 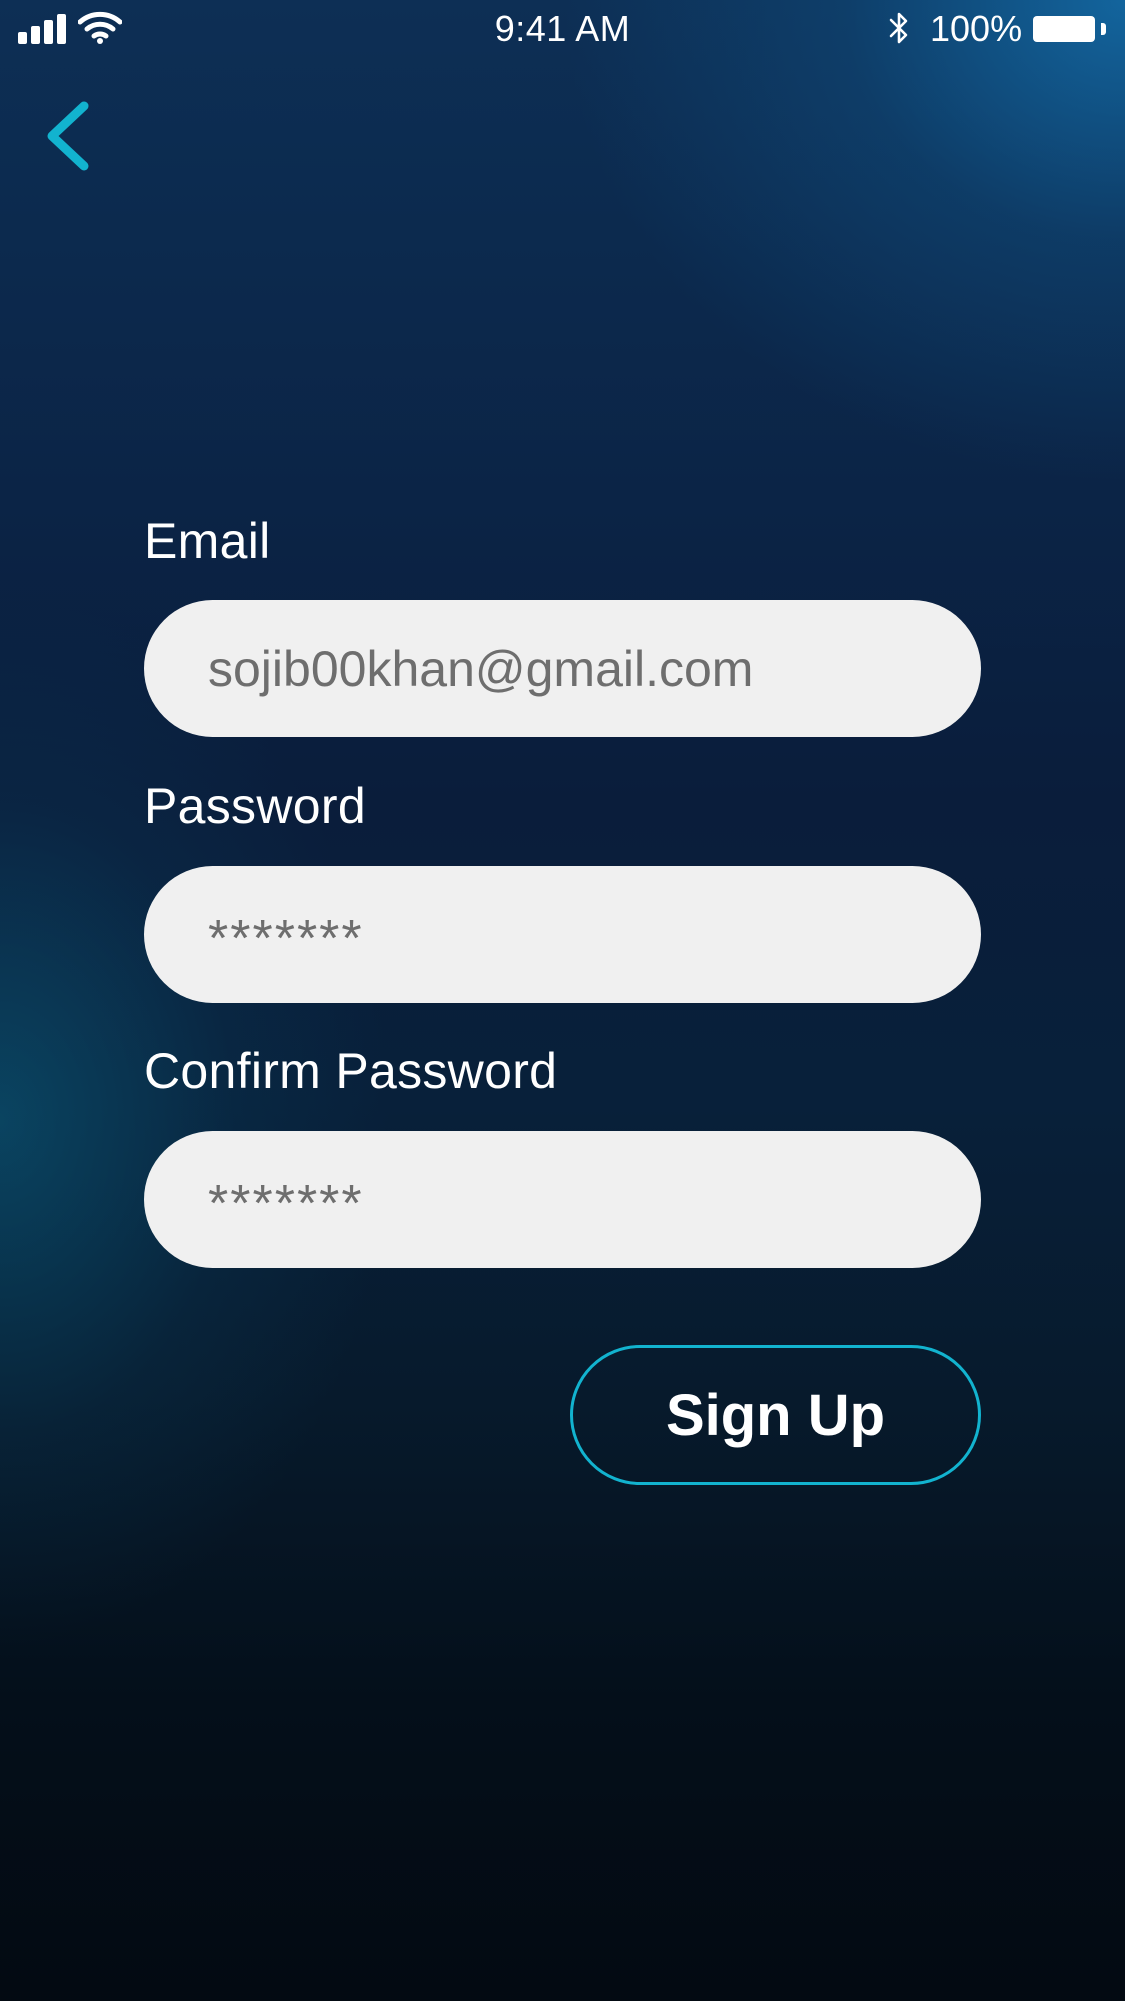 I want to click on confirm-password-field: *******, so click(x=562, y=1199).